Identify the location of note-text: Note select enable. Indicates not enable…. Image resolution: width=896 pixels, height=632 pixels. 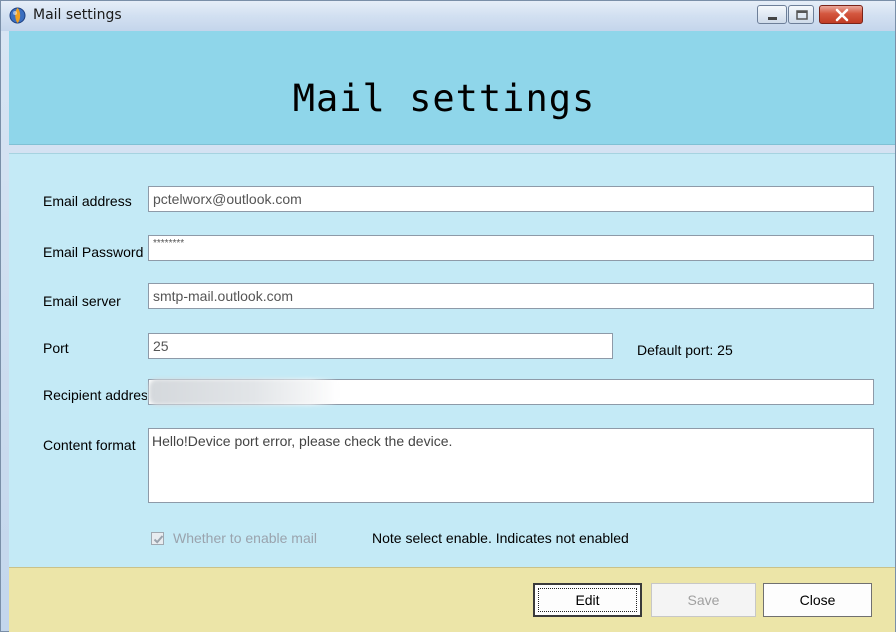
(500, 538).